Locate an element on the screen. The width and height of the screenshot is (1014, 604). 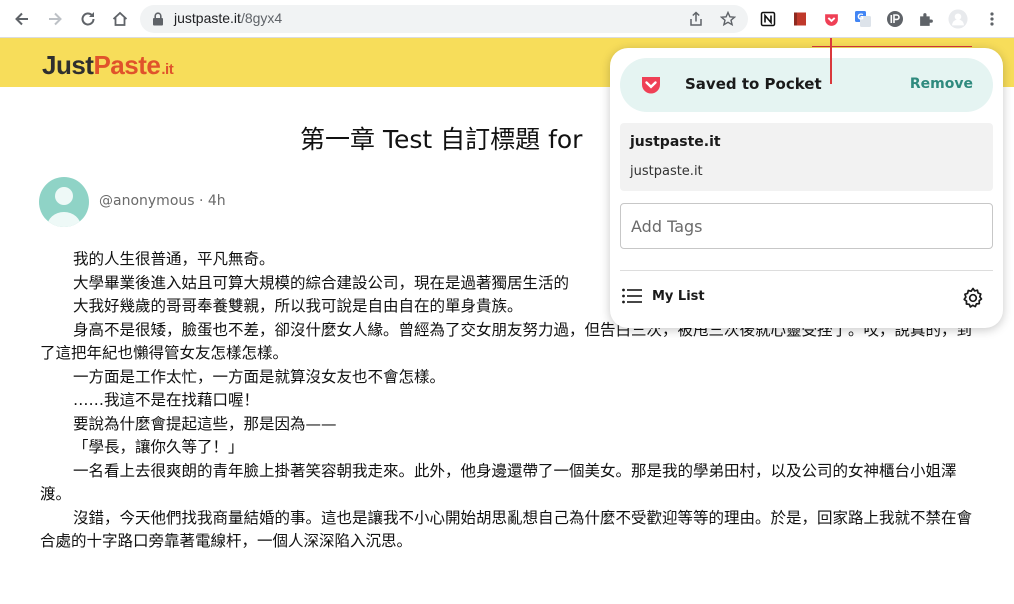
profile-button is located at coordinates (958, 19).